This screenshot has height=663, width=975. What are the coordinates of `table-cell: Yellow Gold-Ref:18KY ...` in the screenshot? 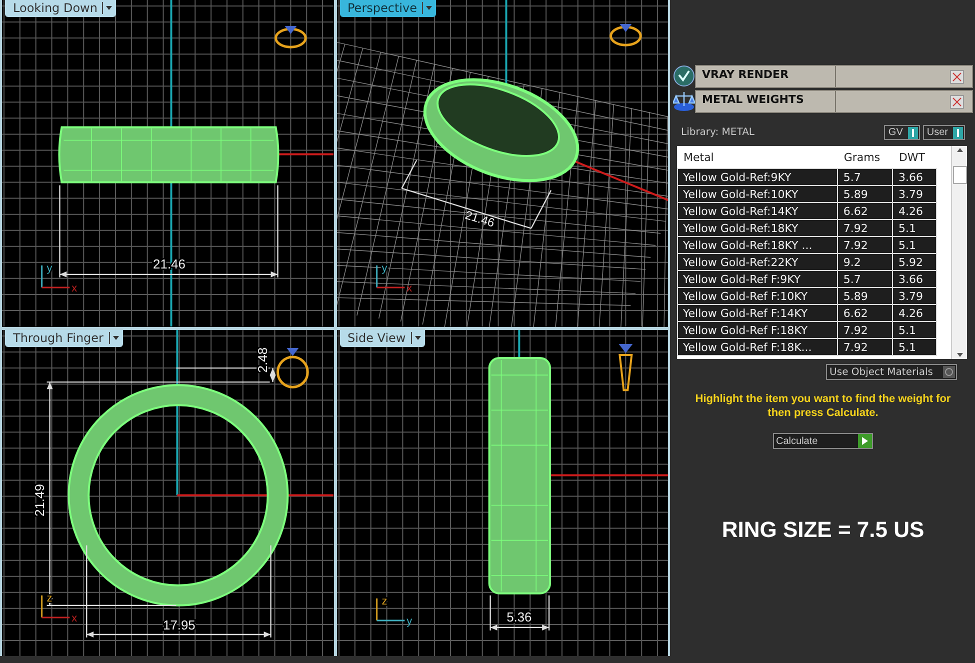 It's located at (758, 245).